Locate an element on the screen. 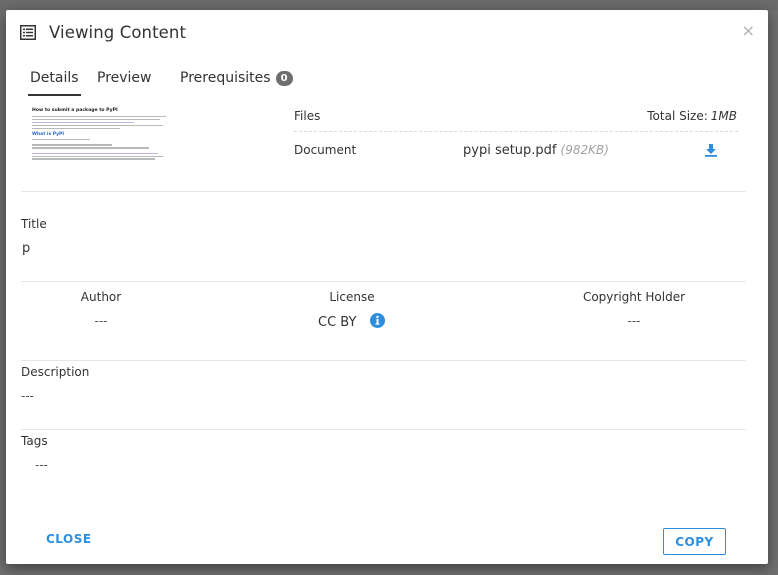 The width and height of the screenshot is (778, 575). modal-header: Viewing Content × is located at coordinates (387, 33).